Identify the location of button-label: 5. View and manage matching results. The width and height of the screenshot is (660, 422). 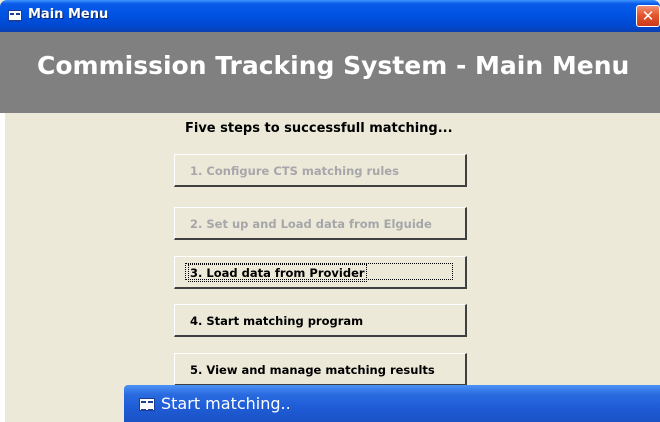
(312, 370).